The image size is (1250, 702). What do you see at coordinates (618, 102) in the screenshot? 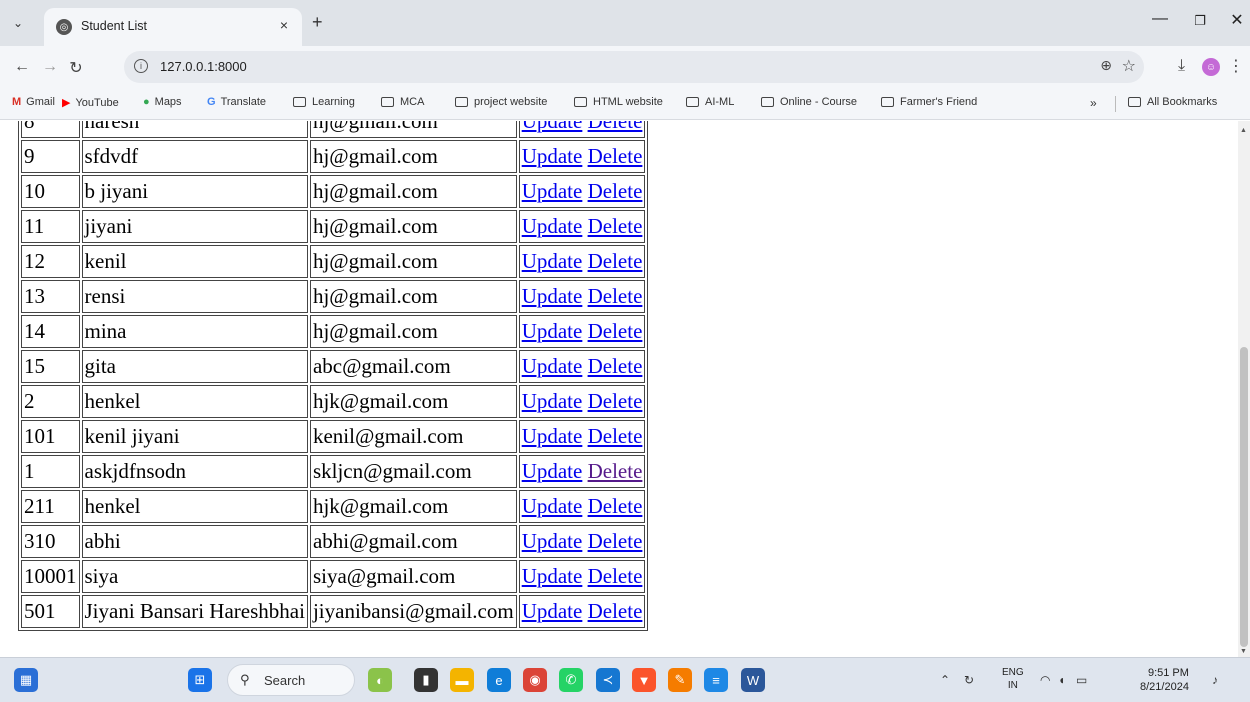
I see `bookmark-html-website: HTML website` at bounding box center [618, 102].